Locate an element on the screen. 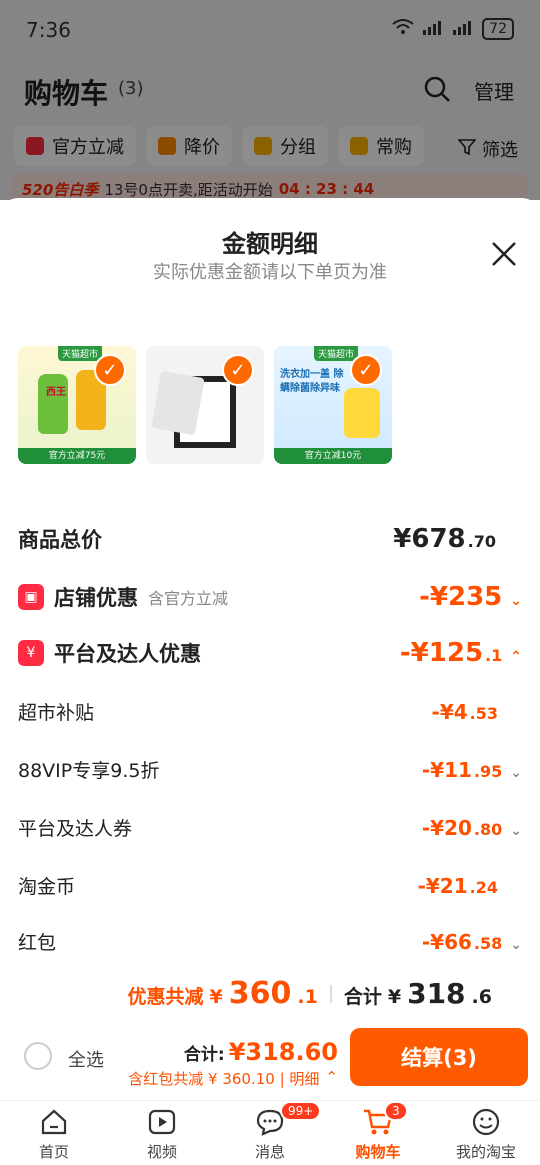 The width and height of the screenshot is (540, 1165). tab-messages: 99+ 消息 is located at coordinates (270, 1133).